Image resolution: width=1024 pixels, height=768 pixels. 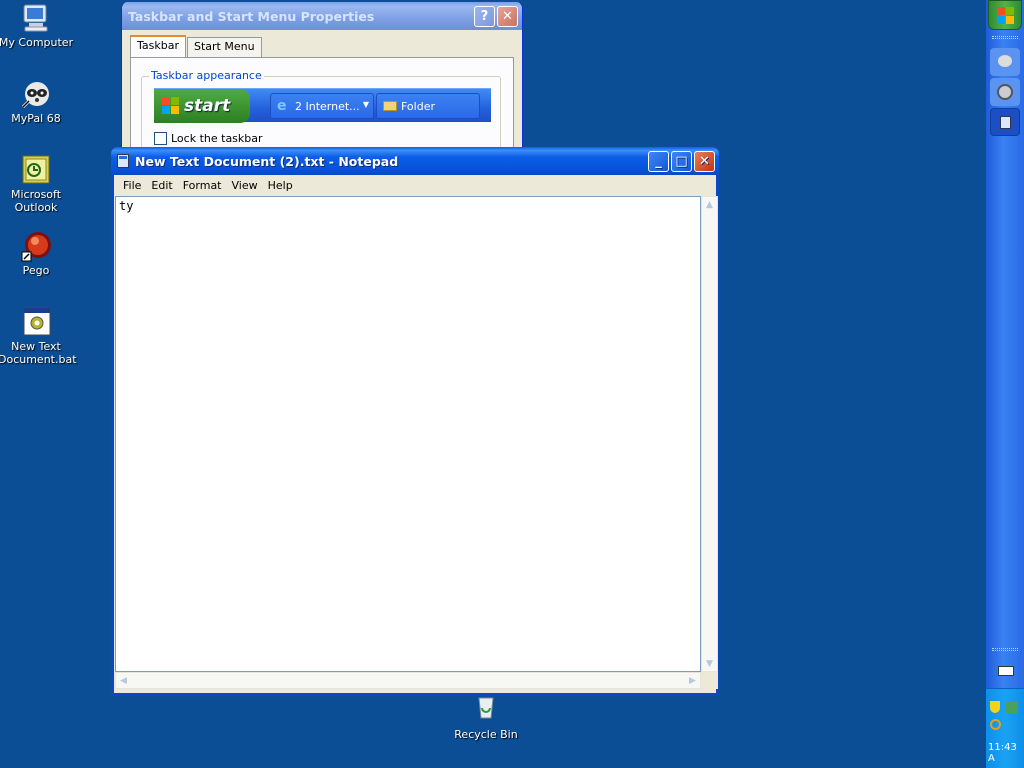 I want to click on preview-start-label: start, so click(x=207, y=106).